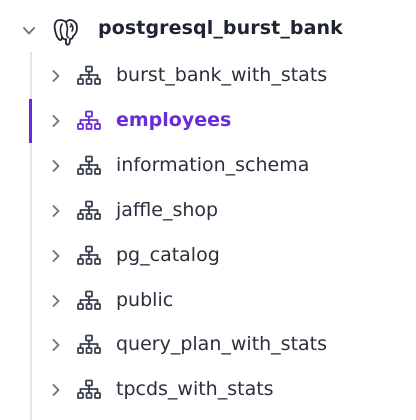 Image resolution: width=416 pixels, height=420 pixels. I want to click on schema-item-query-plan-with-stats: query_plan_with_stats, so click(208, 345).